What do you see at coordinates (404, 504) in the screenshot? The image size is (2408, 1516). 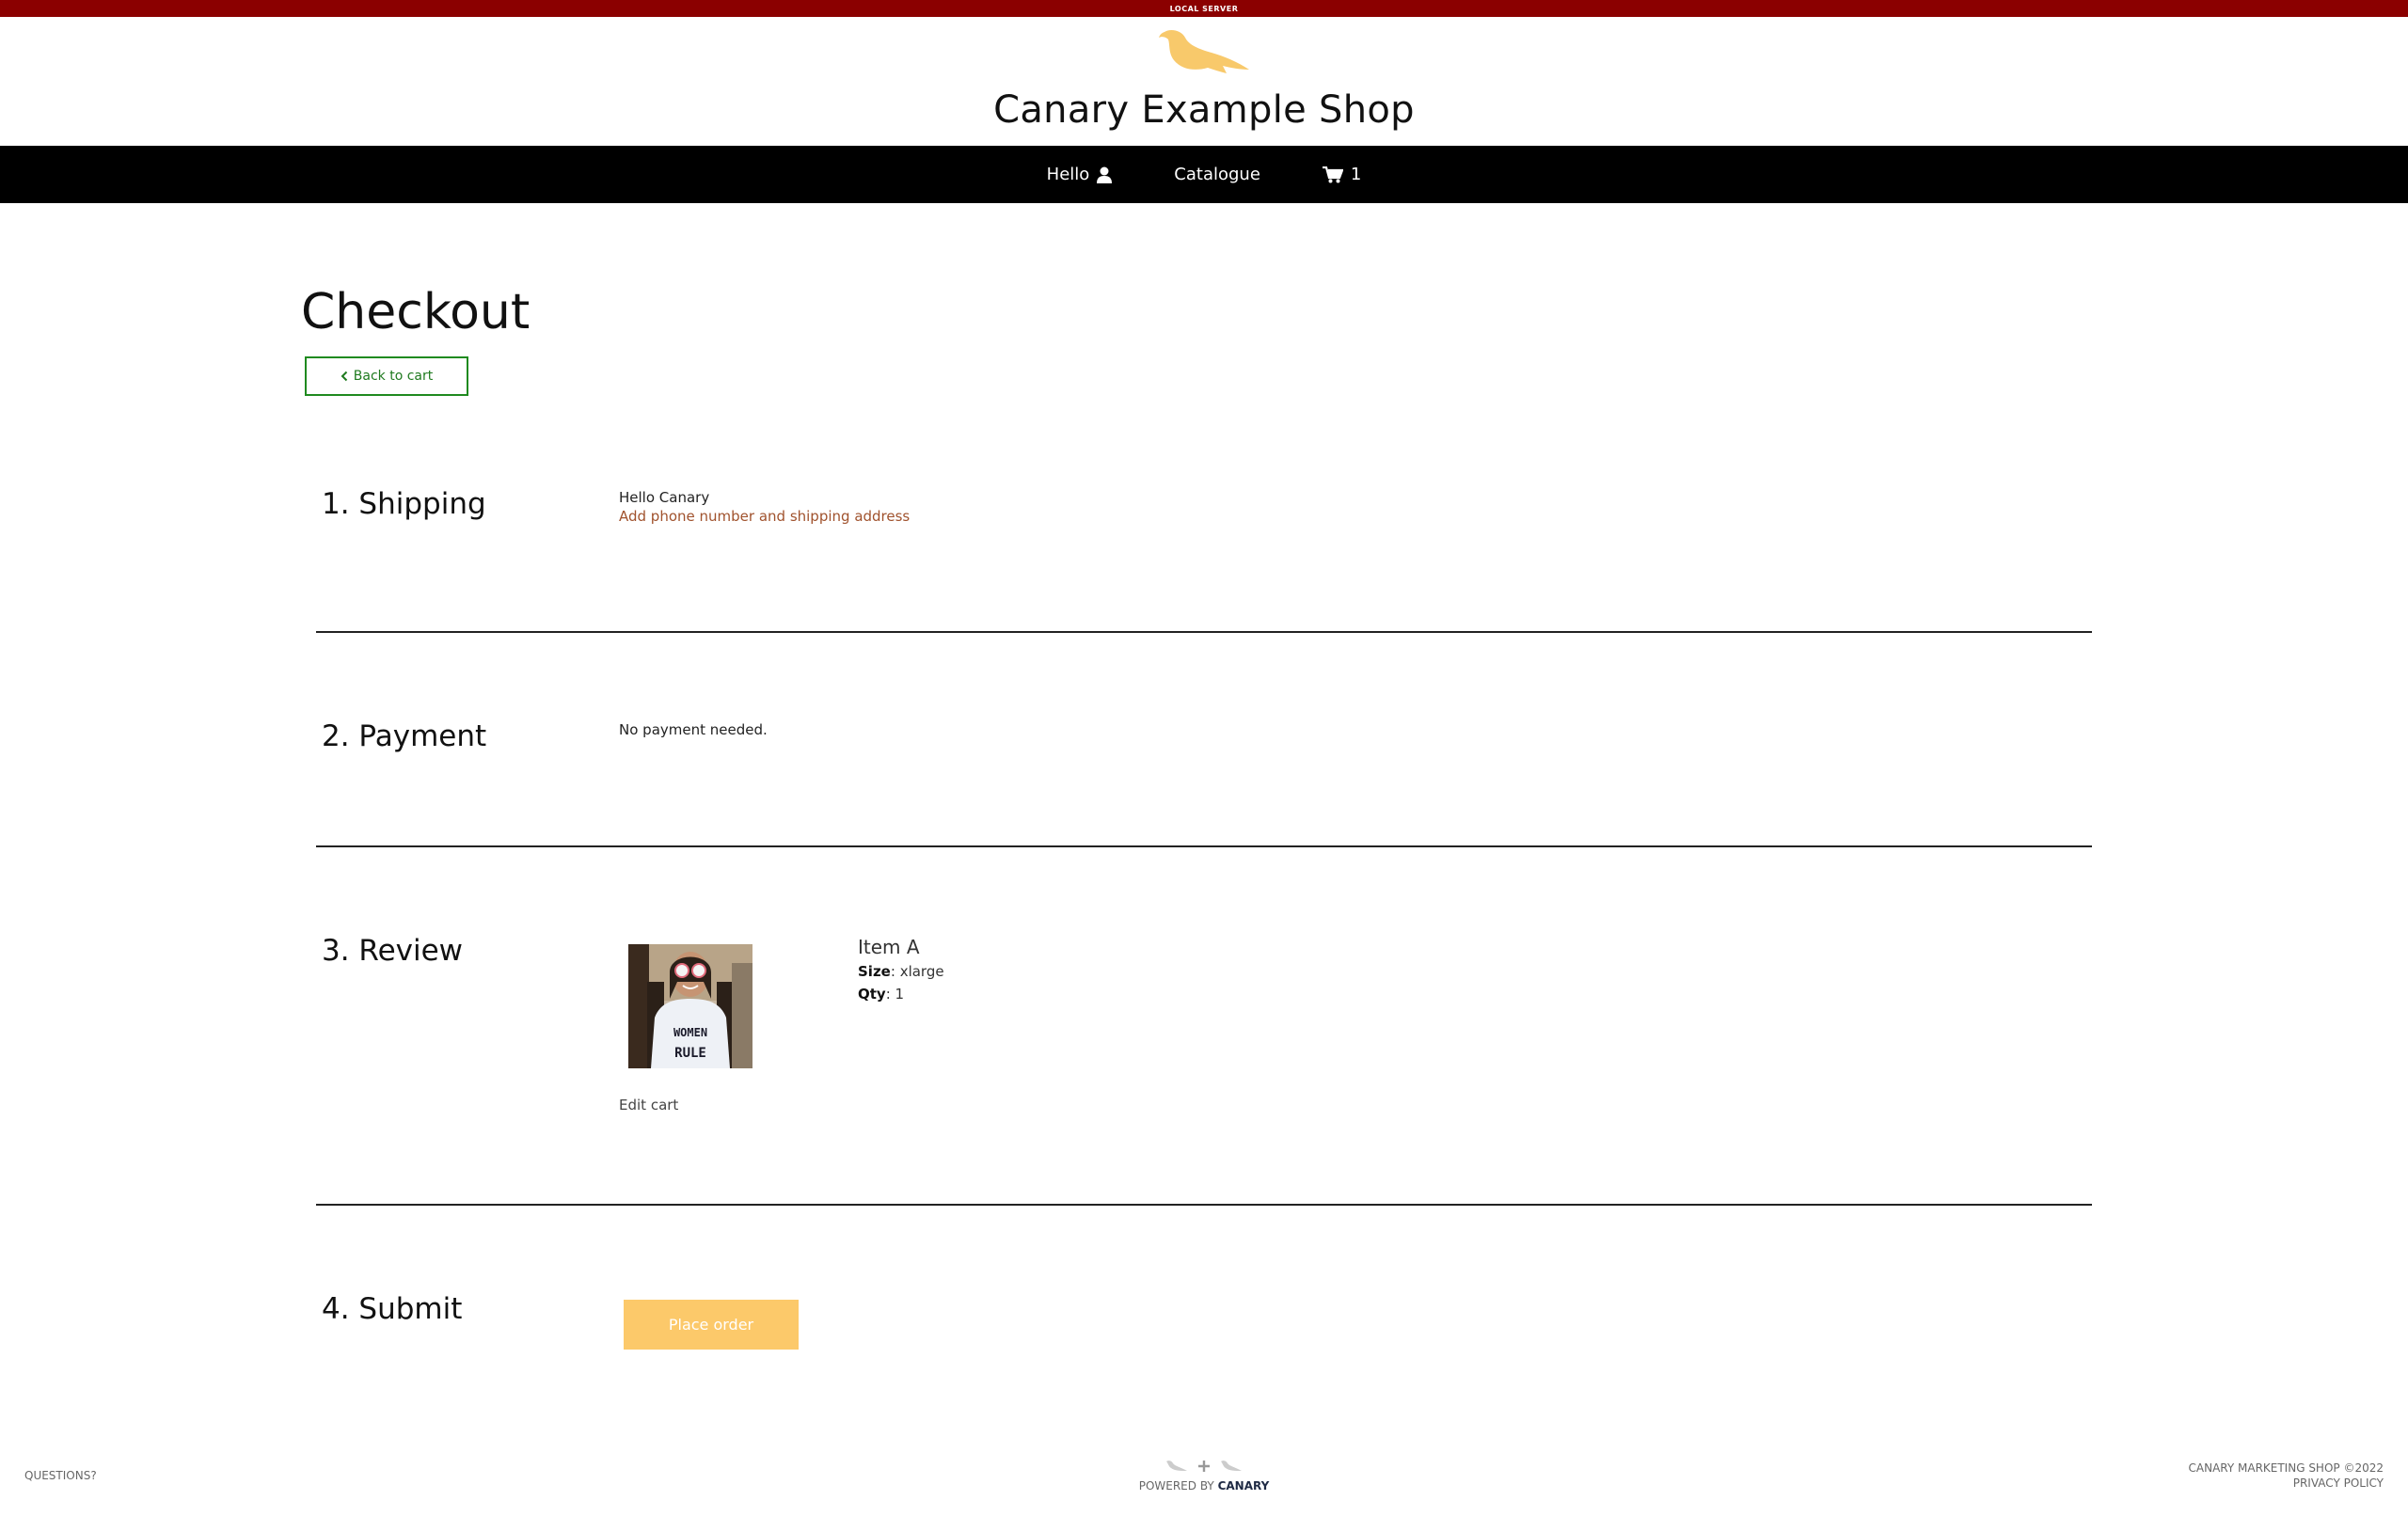 I see `shipping-heading: 1. Shipping` at bounding box center [404, 504].